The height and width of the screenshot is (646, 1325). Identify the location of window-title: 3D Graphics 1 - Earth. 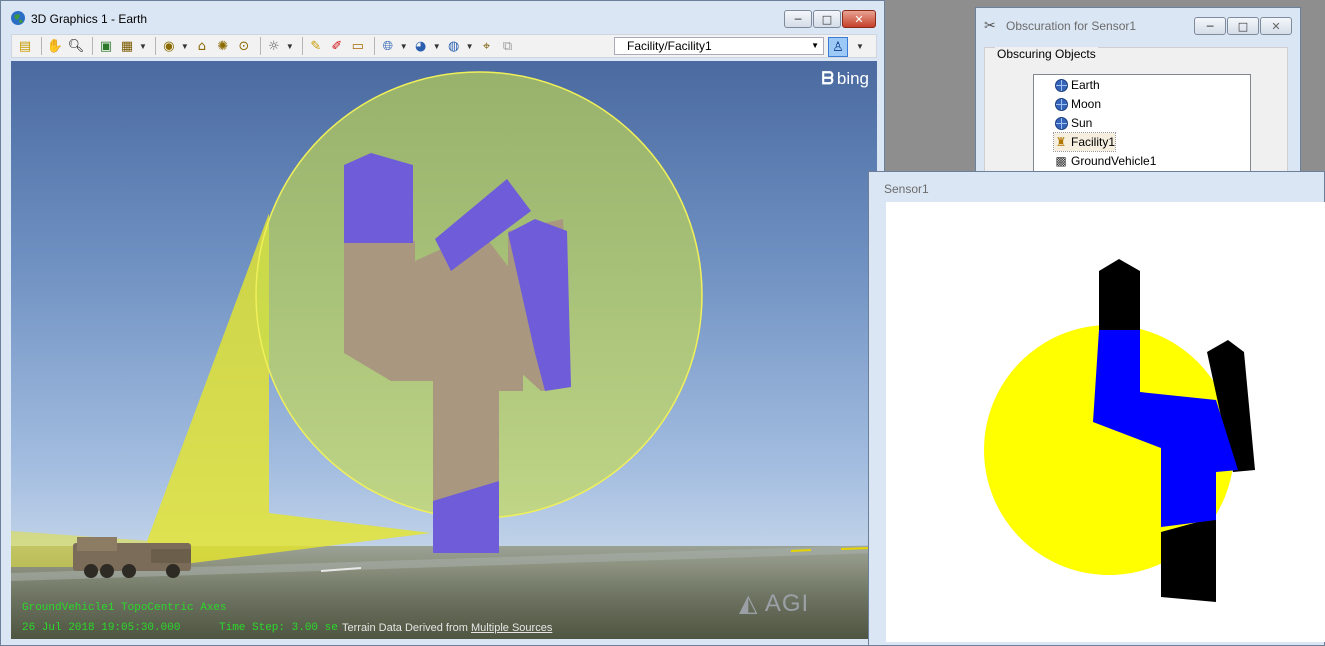
(89, 19).